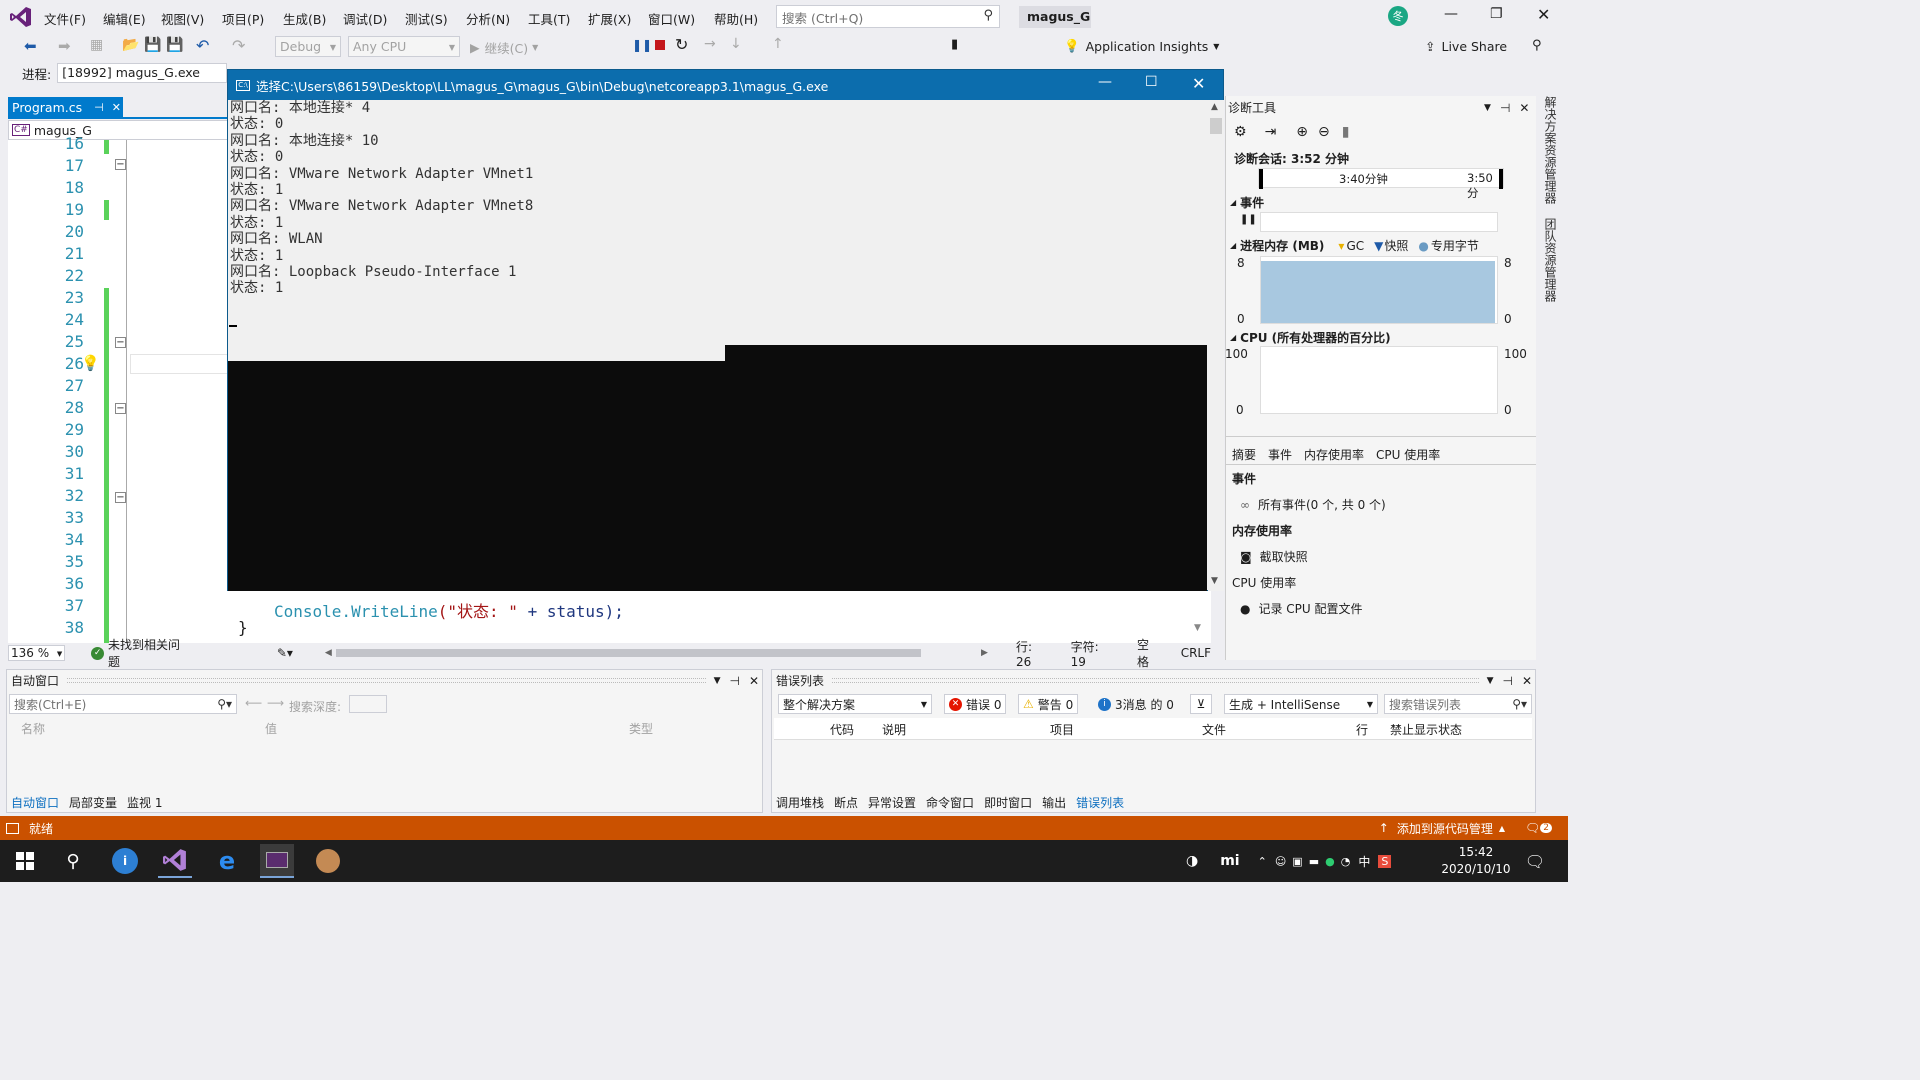 The width and height of the screenshot is (1920, 1080). What do you see at coordinates (1362, 729) in the screenshot?
I see `col-line: 行` at bounding box center [1362, 729].